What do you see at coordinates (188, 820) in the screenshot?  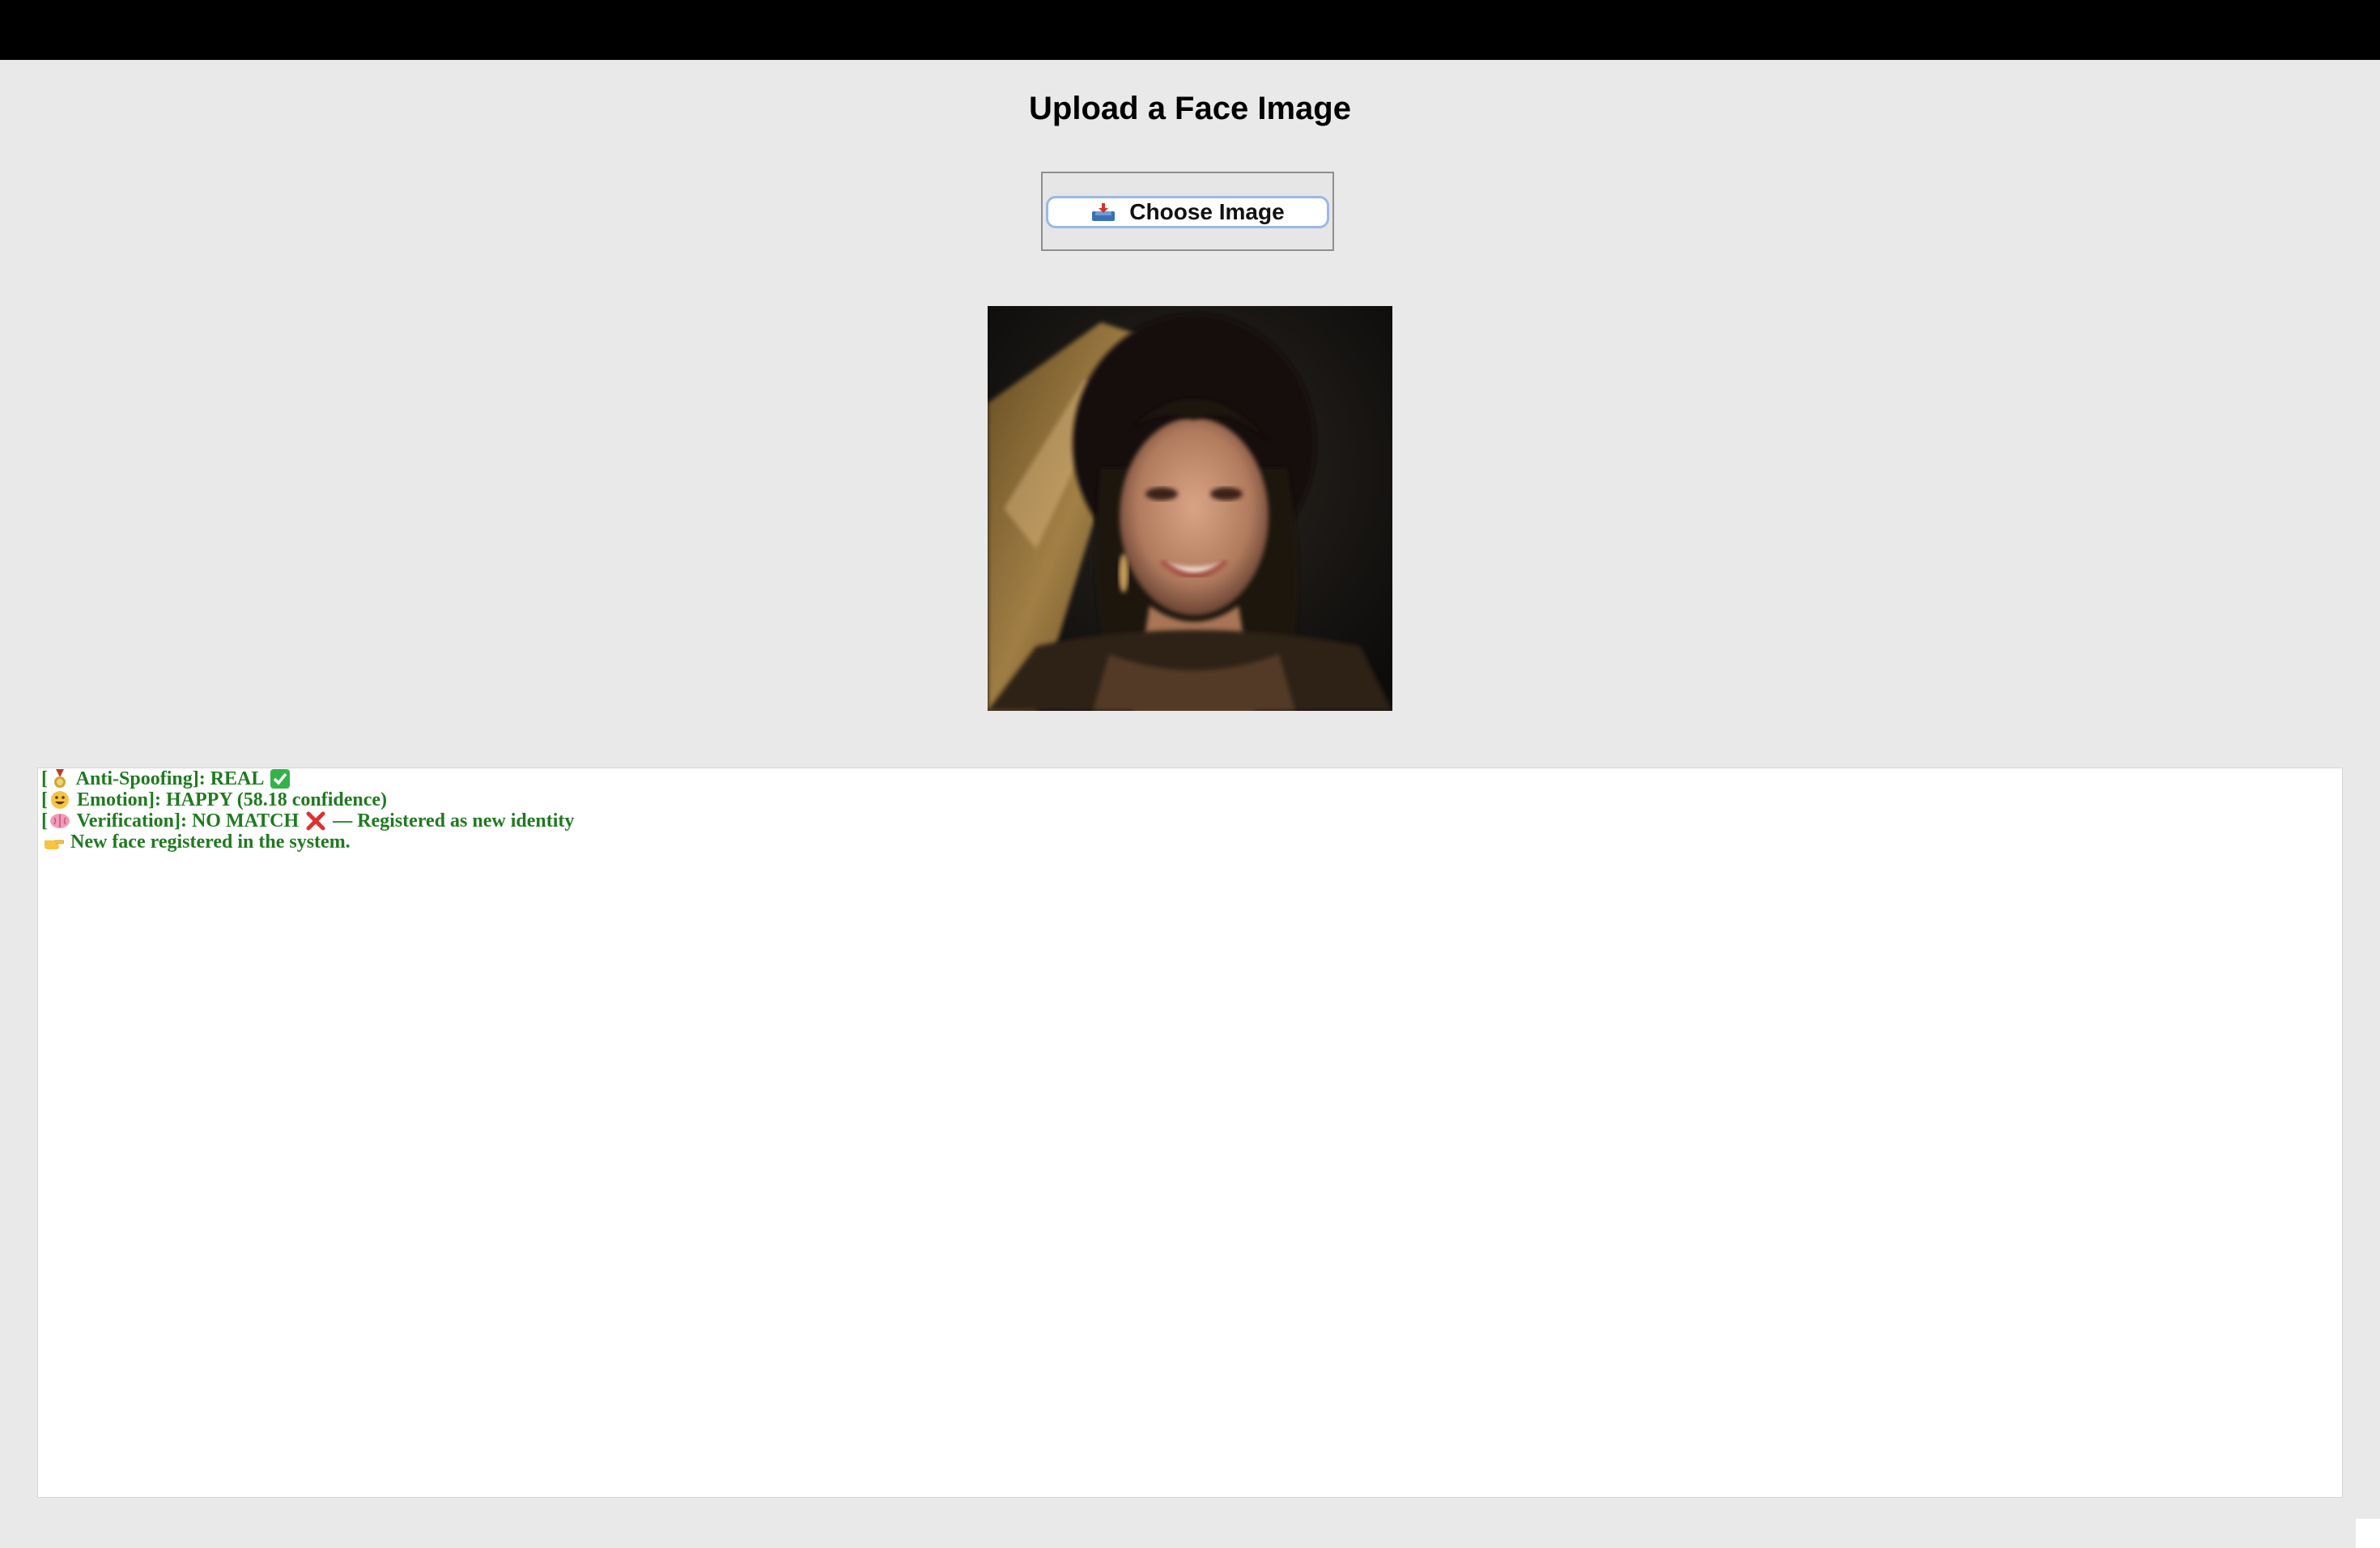 I see `line-text: Verification]: NO MATCH` at bounding box center [188, 820].